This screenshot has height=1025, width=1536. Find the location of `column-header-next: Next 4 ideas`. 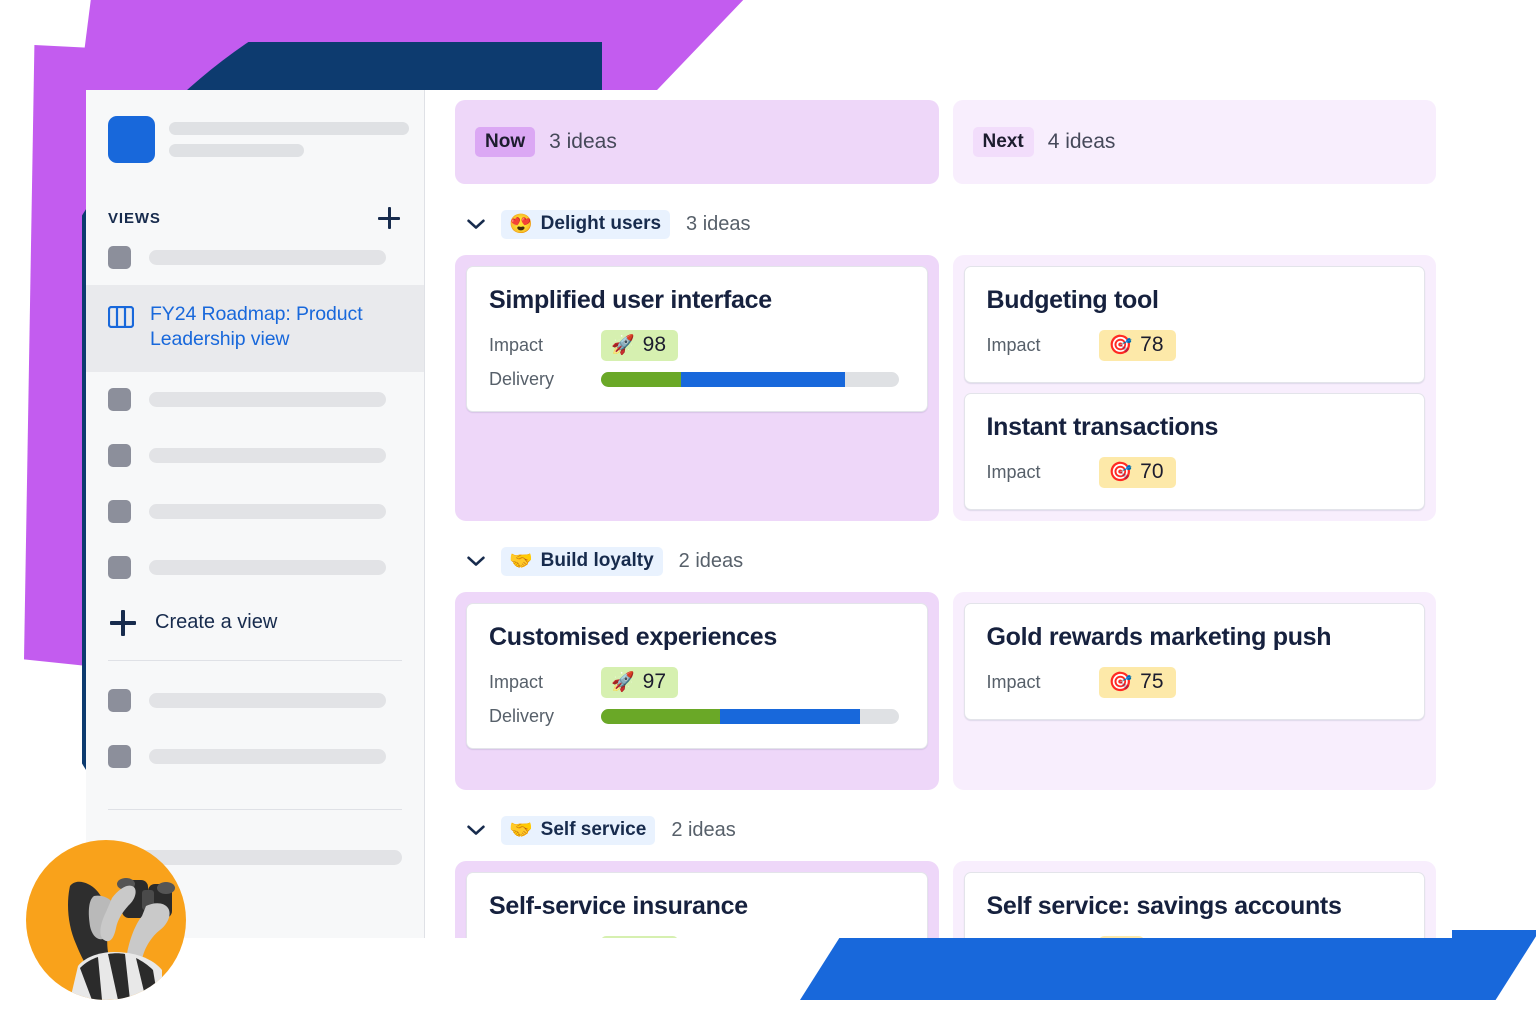

column-header-next: Next 4 ideas is located at coordinates (1194, 142).